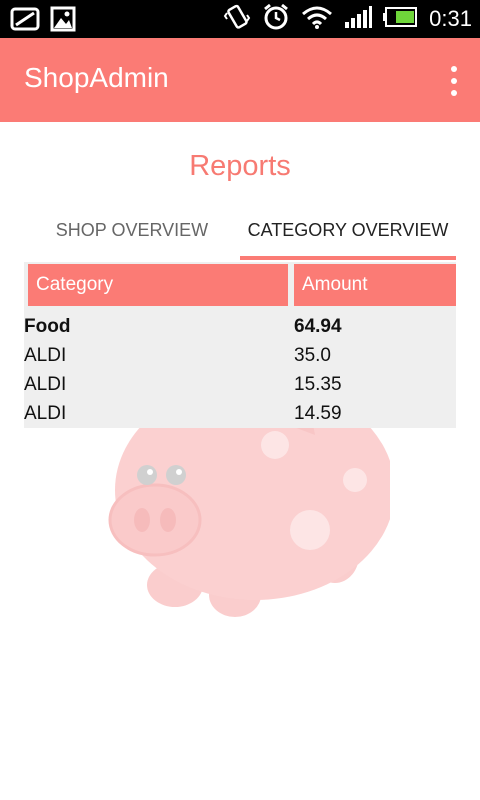  What do you see at coordinates (358, 19) in the screenshot?
I see `signal-icon` at bounding box center [358, 19].